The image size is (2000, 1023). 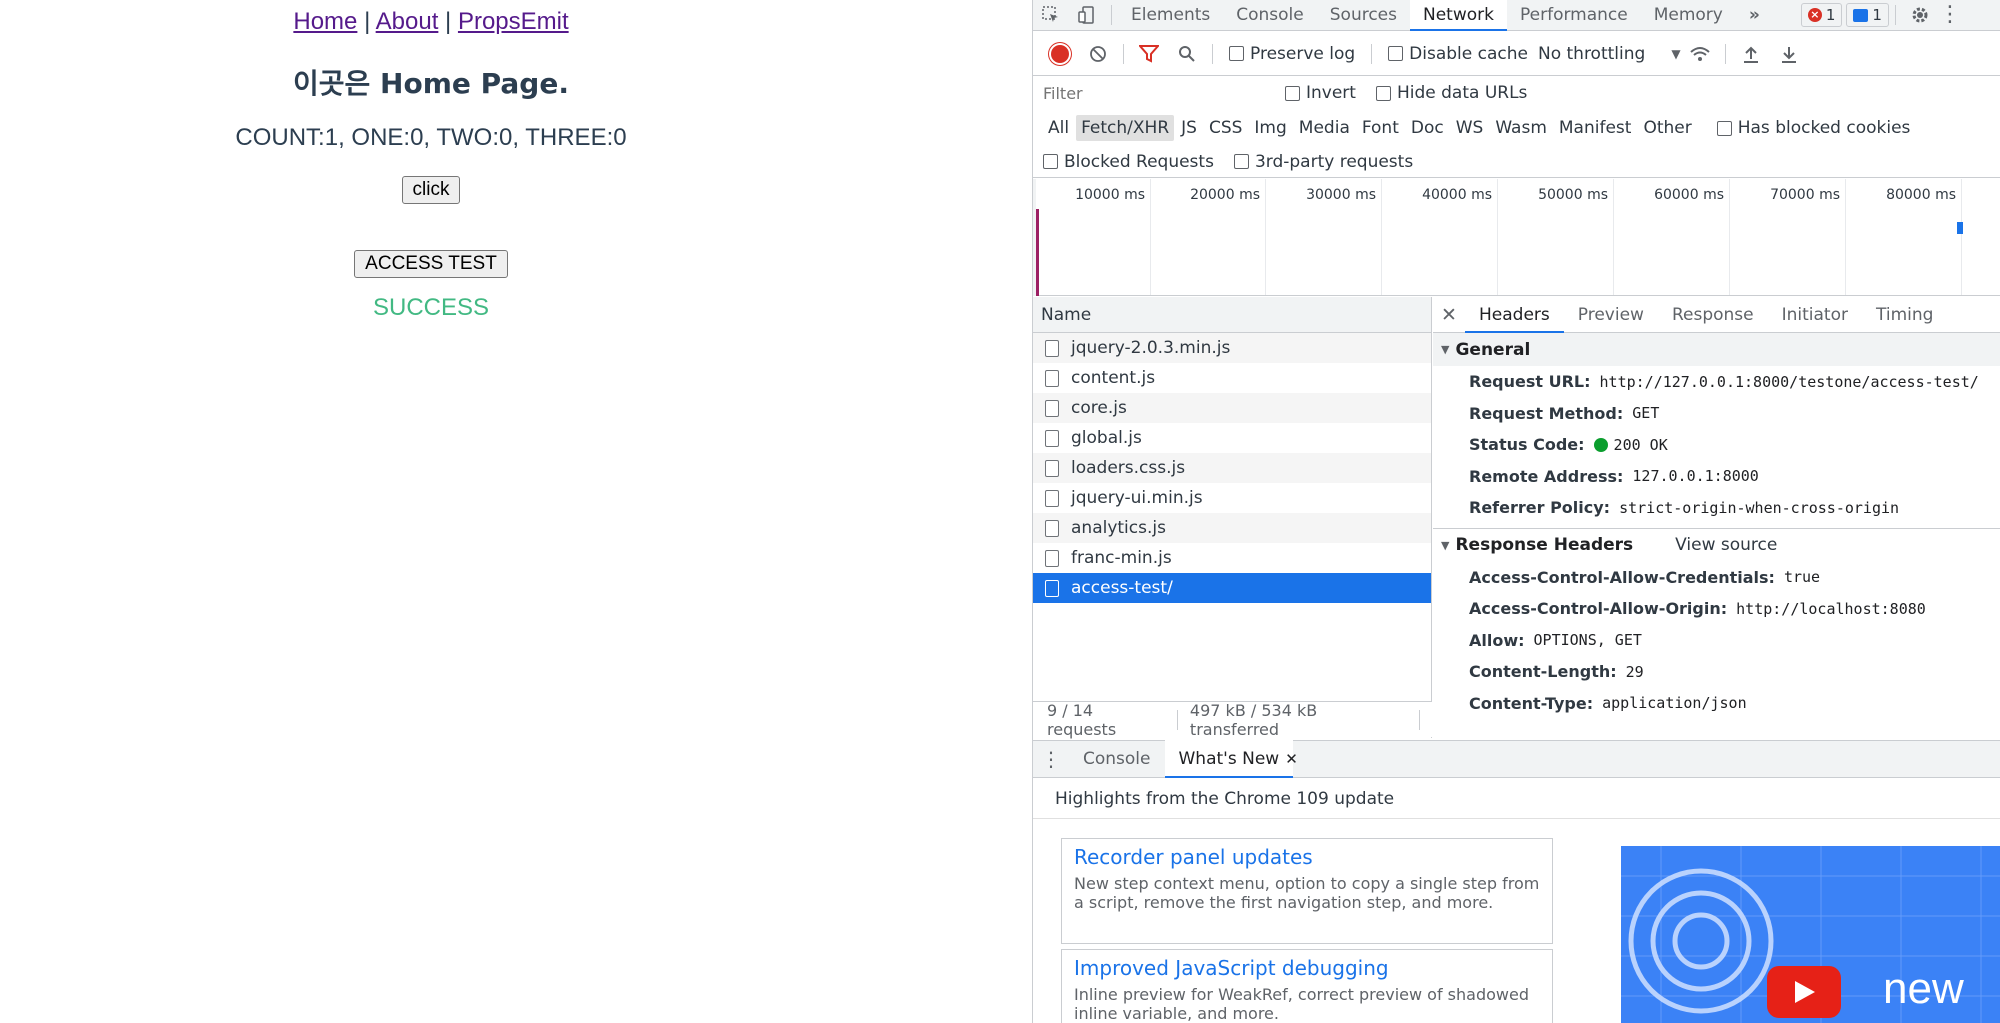 I want to click on type-filter-wasm: Wasm, so click(x=1521, y=128).